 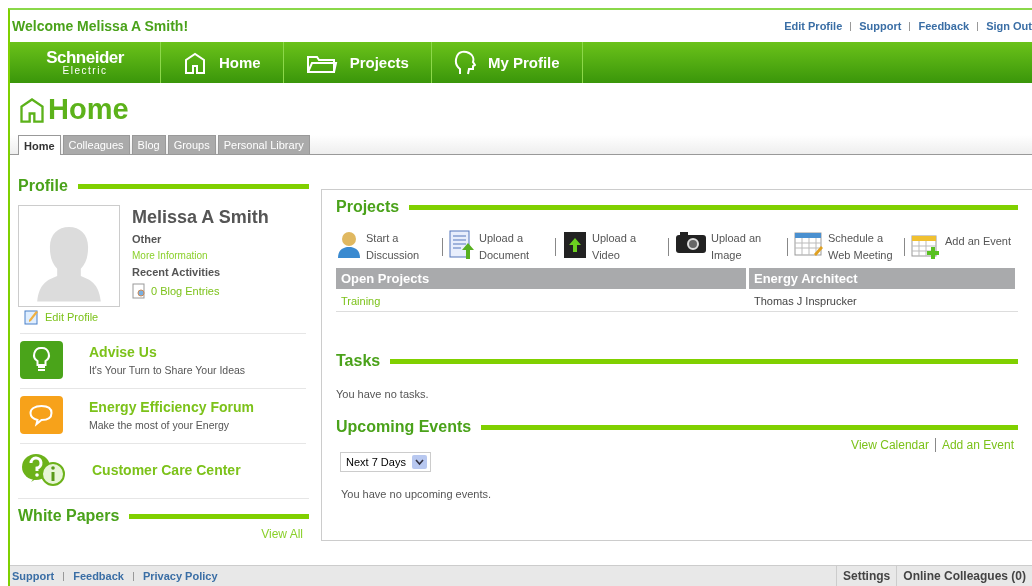 I want to click on calendar-icon, so click(x=809, y=244).